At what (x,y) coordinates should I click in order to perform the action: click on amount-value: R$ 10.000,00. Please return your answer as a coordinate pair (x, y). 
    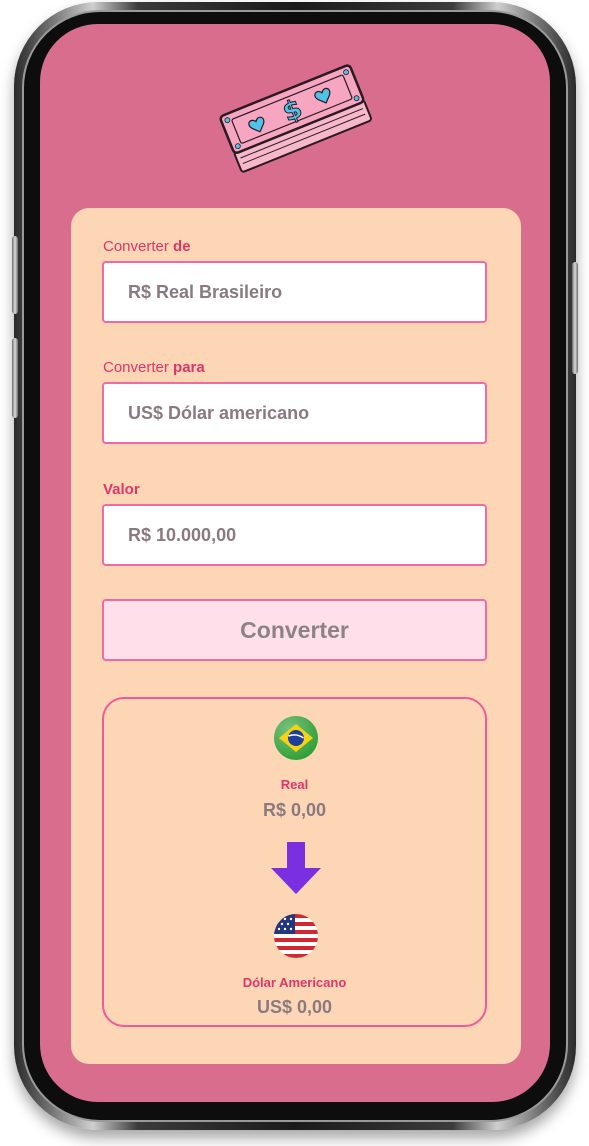
    Looking at the image, I should click on (182, 535).